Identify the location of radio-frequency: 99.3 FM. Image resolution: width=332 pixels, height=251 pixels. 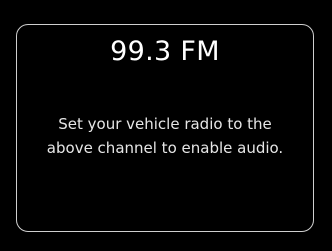
(165, 51).